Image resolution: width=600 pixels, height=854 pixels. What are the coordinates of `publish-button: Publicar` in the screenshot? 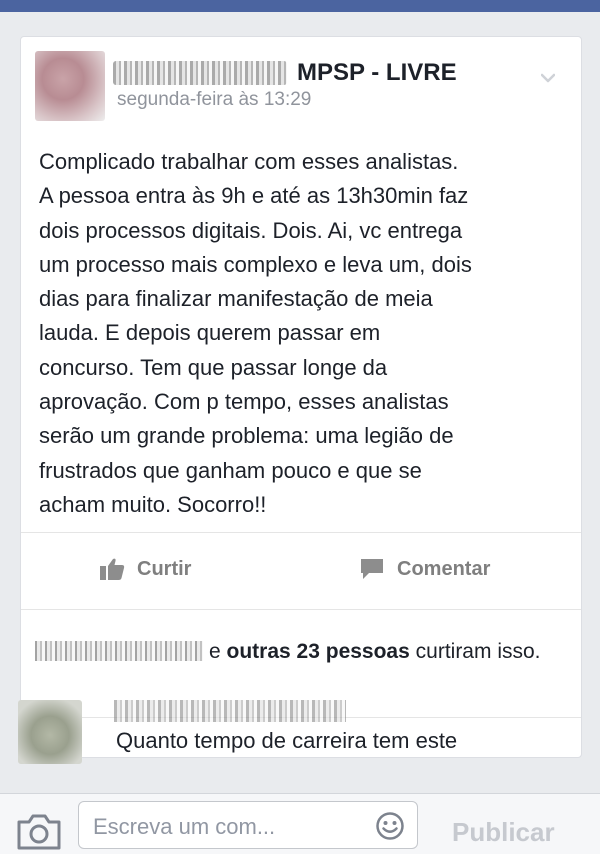 It's located at (503, 832).